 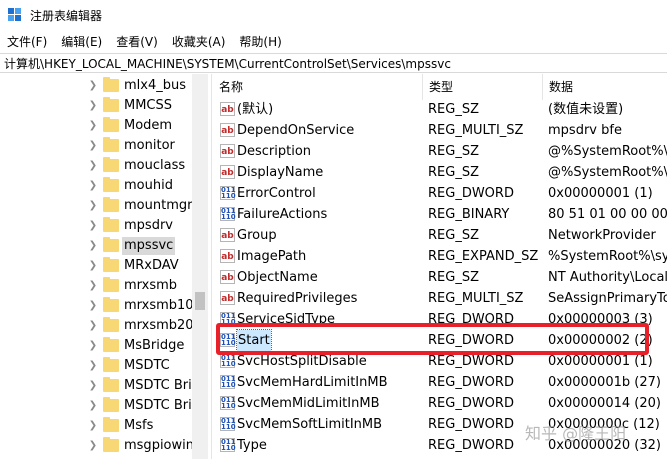 What do you see at coordinates (476, 130) in the screenshot?
I see `value-type: REG_MULTI_SZ` at bounding box center [476, 130].